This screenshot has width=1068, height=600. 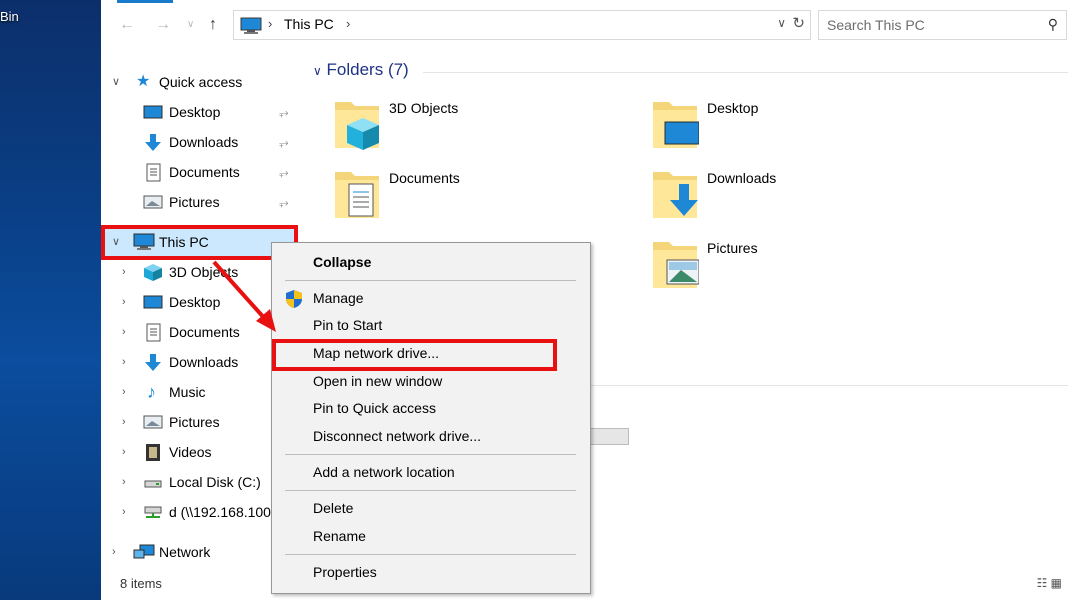 I want to click on folder-label: 3D Objects, so click(x=424, y=108).